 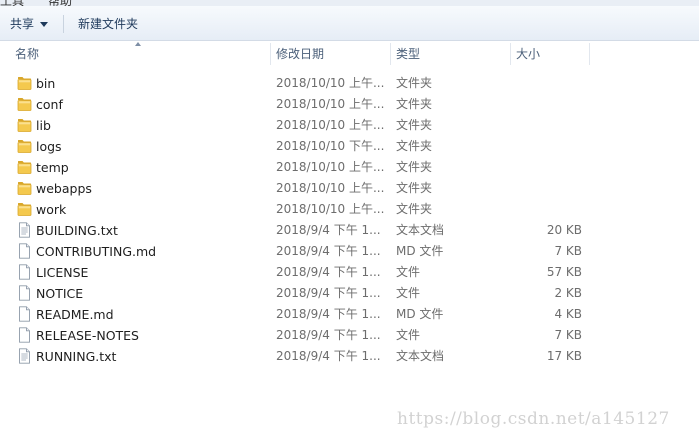 What do you see at coordinates (140, 53) in the screenshot?
I see `column-header-name: 名称` at bounding box center [140, 53].